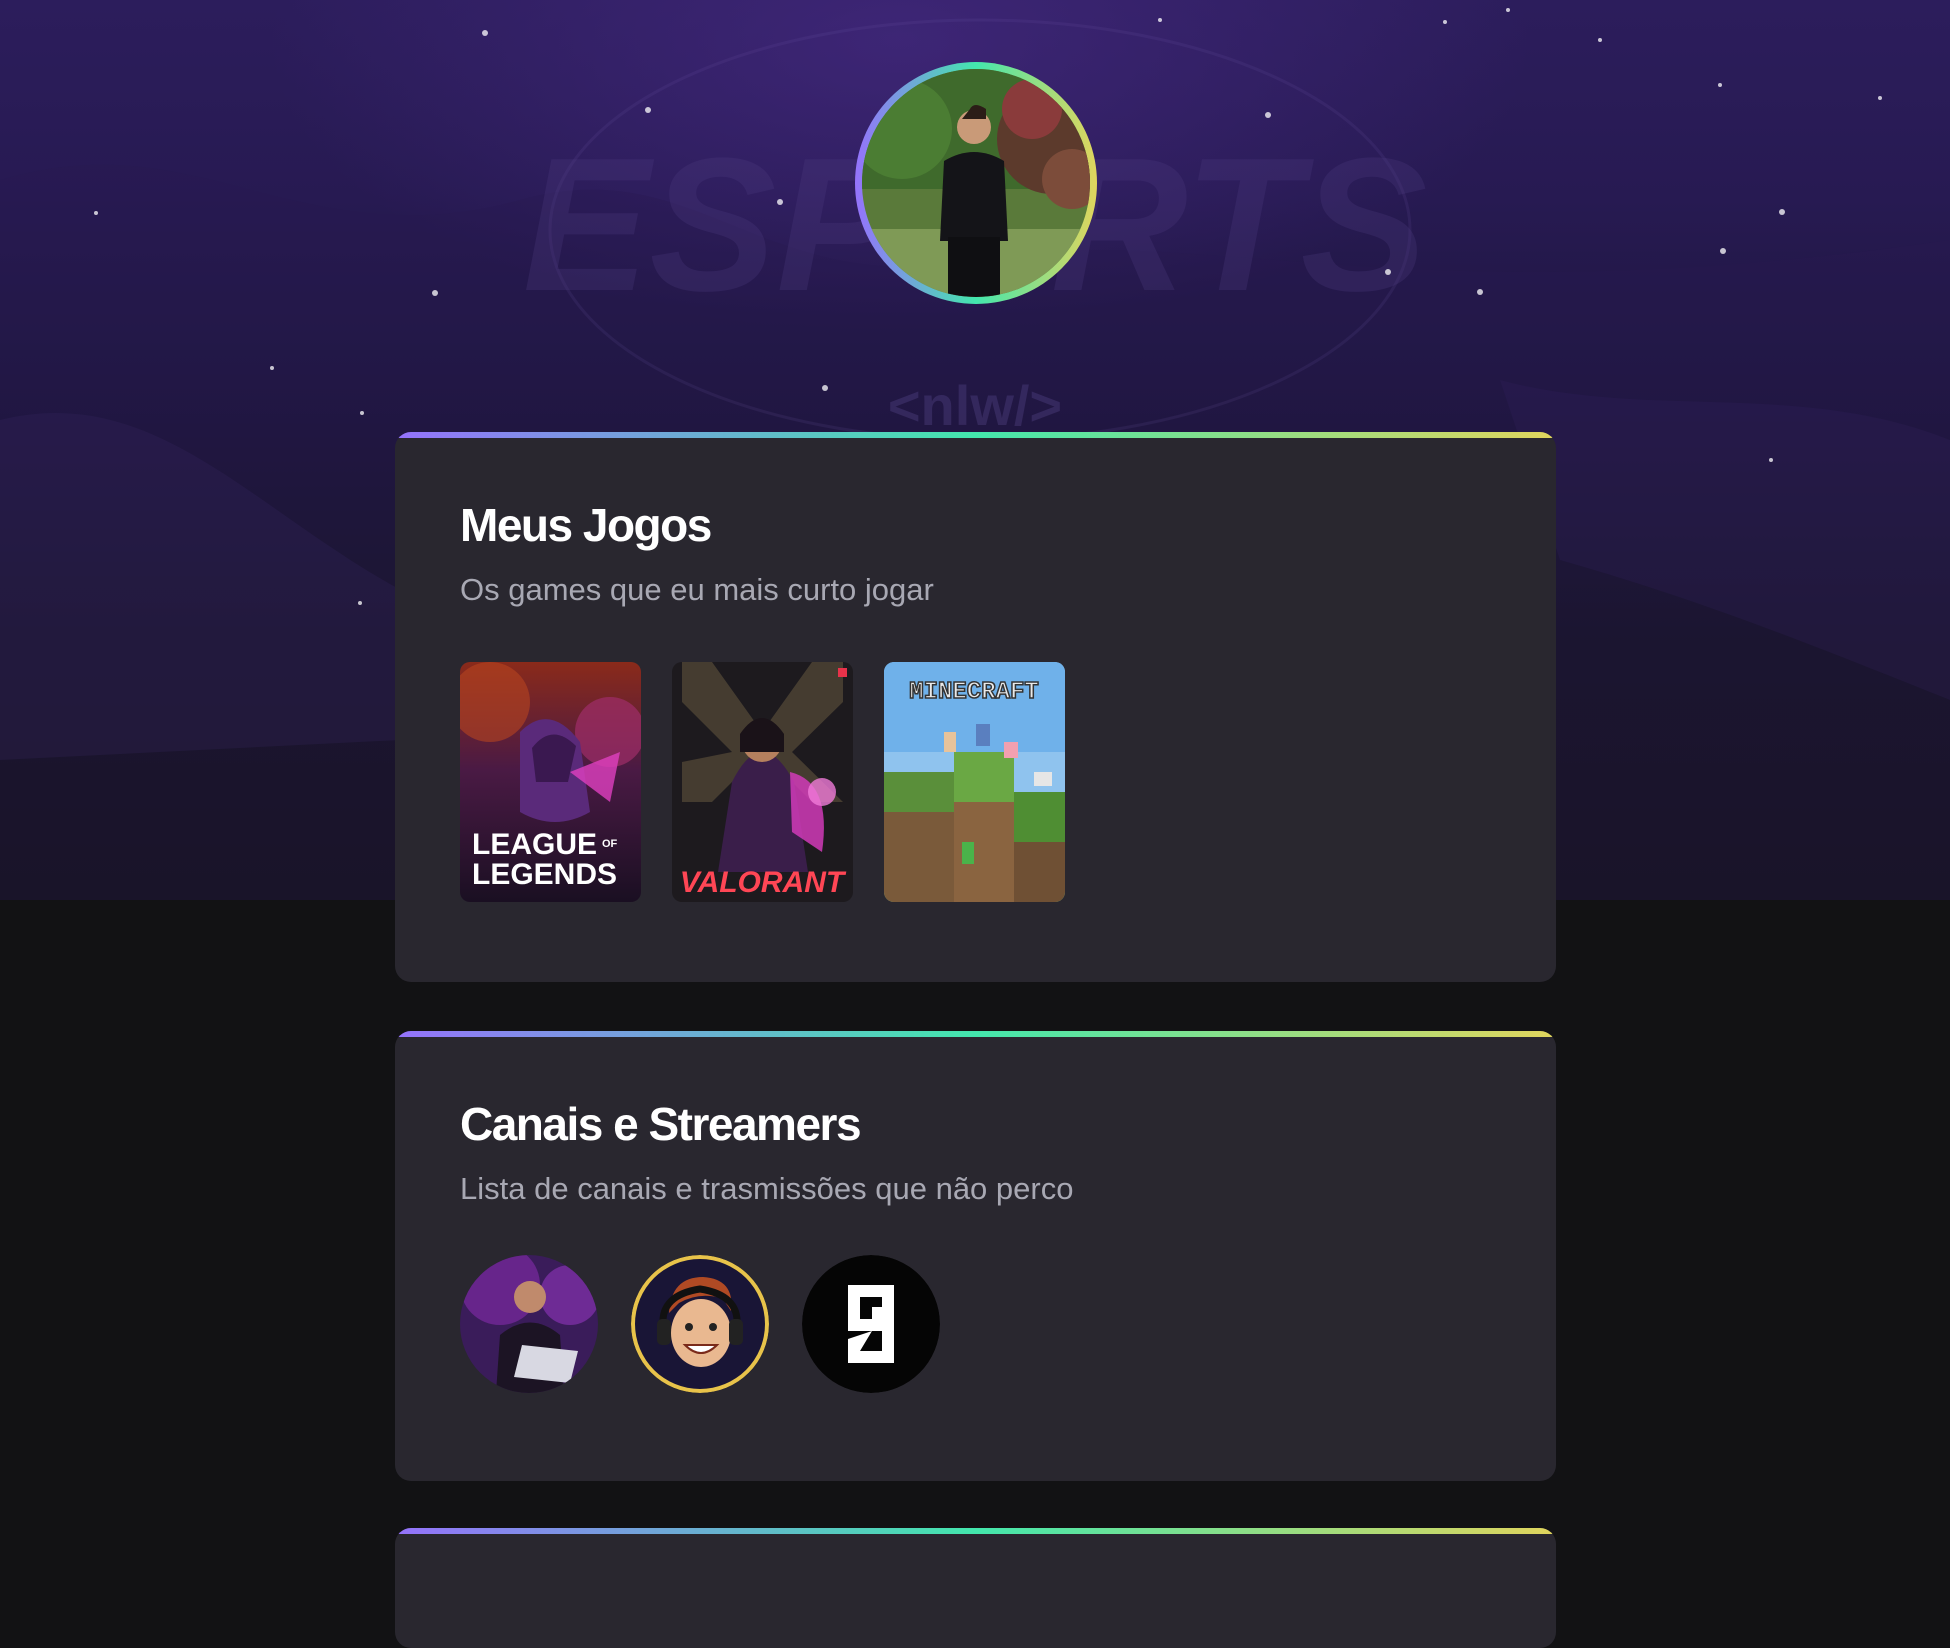 The image size is (1950, 1648). I want to click on games-list: LEAGUE OF LEGENDS VALORANT MINECRAFT, so click(762, 782).